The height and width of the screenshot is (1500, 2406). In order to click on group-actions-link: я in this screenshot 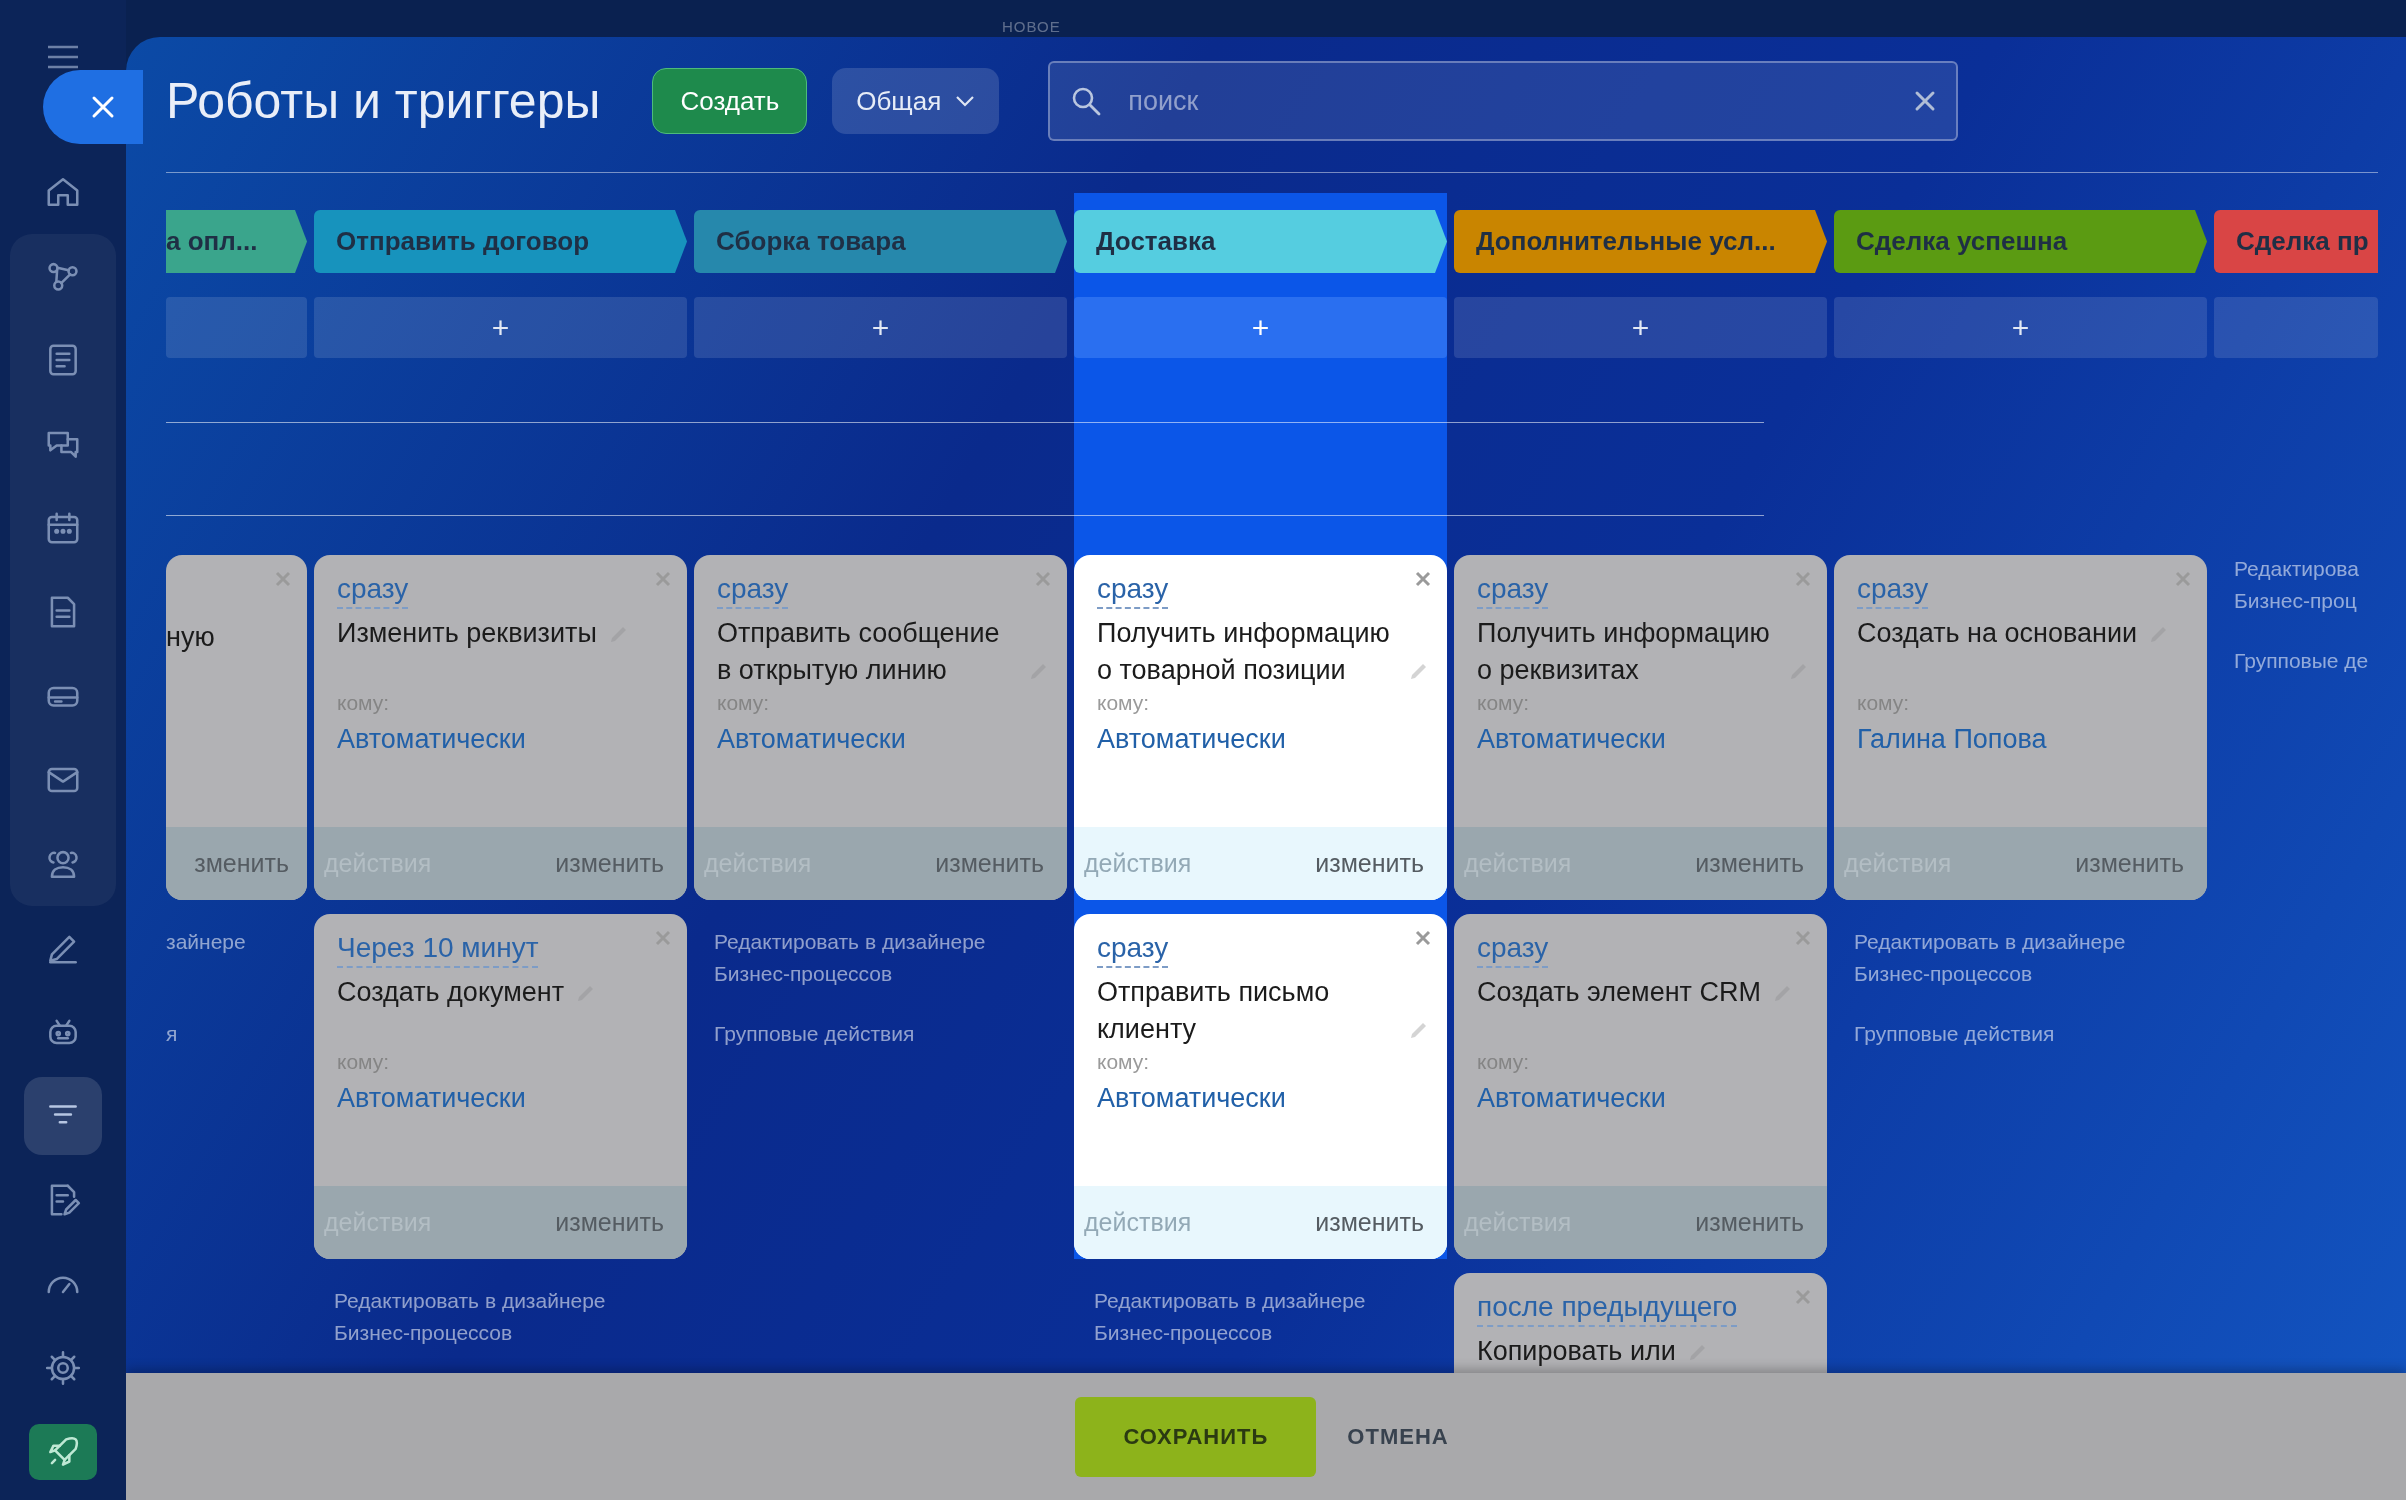, I will do `click(236, 1034)`.